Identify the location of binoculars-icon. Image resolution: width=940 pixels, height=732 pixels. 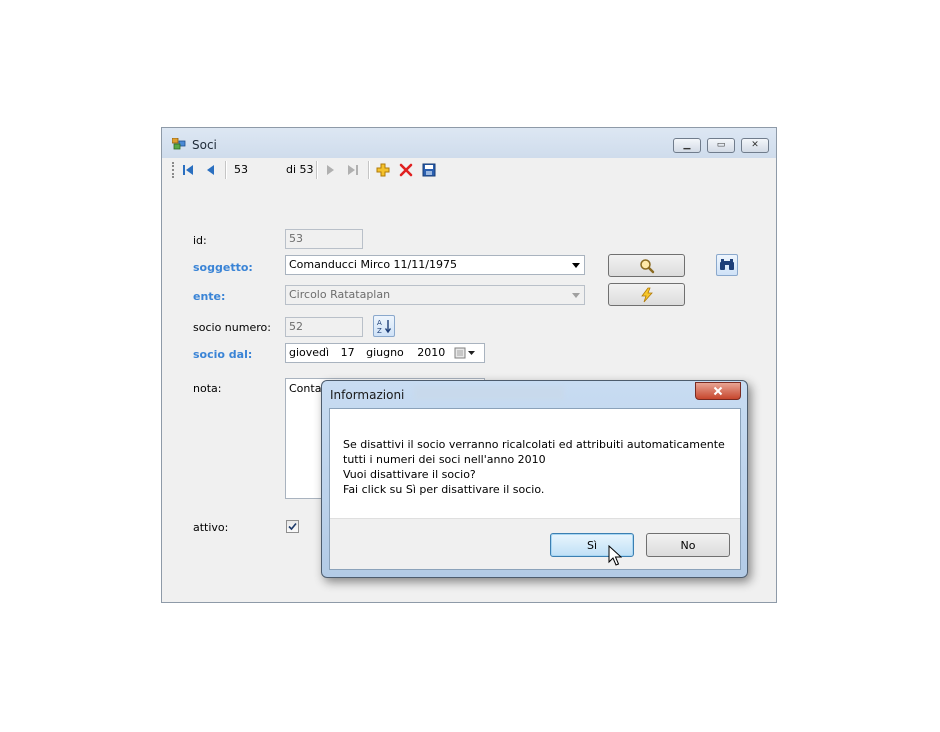
(727, 264).